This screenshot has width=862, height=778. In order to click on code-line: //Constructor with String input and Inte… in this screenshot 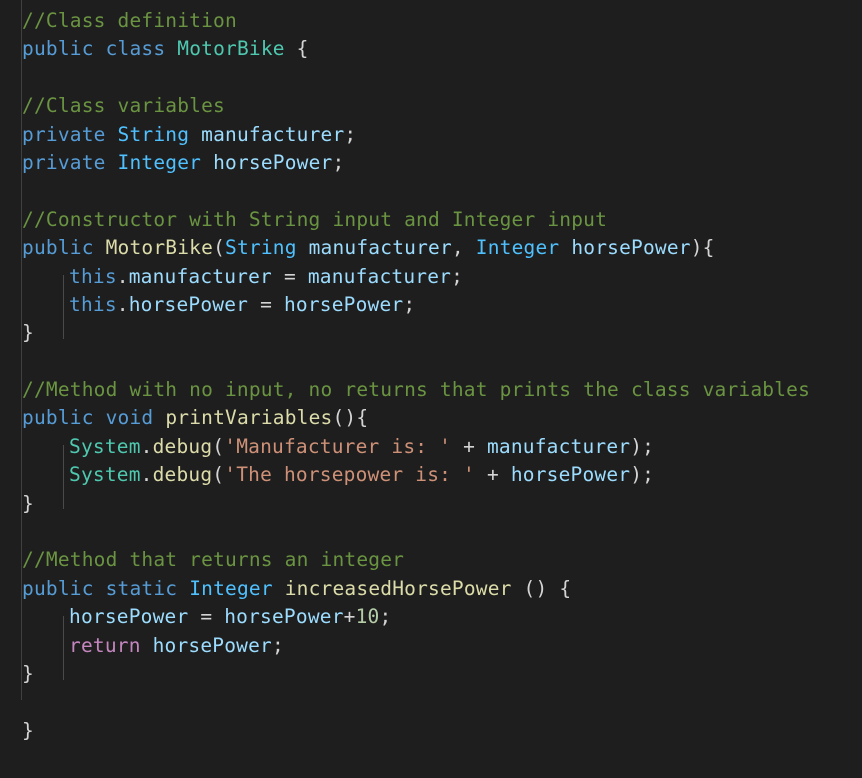, I will do `click(431, 220)`.